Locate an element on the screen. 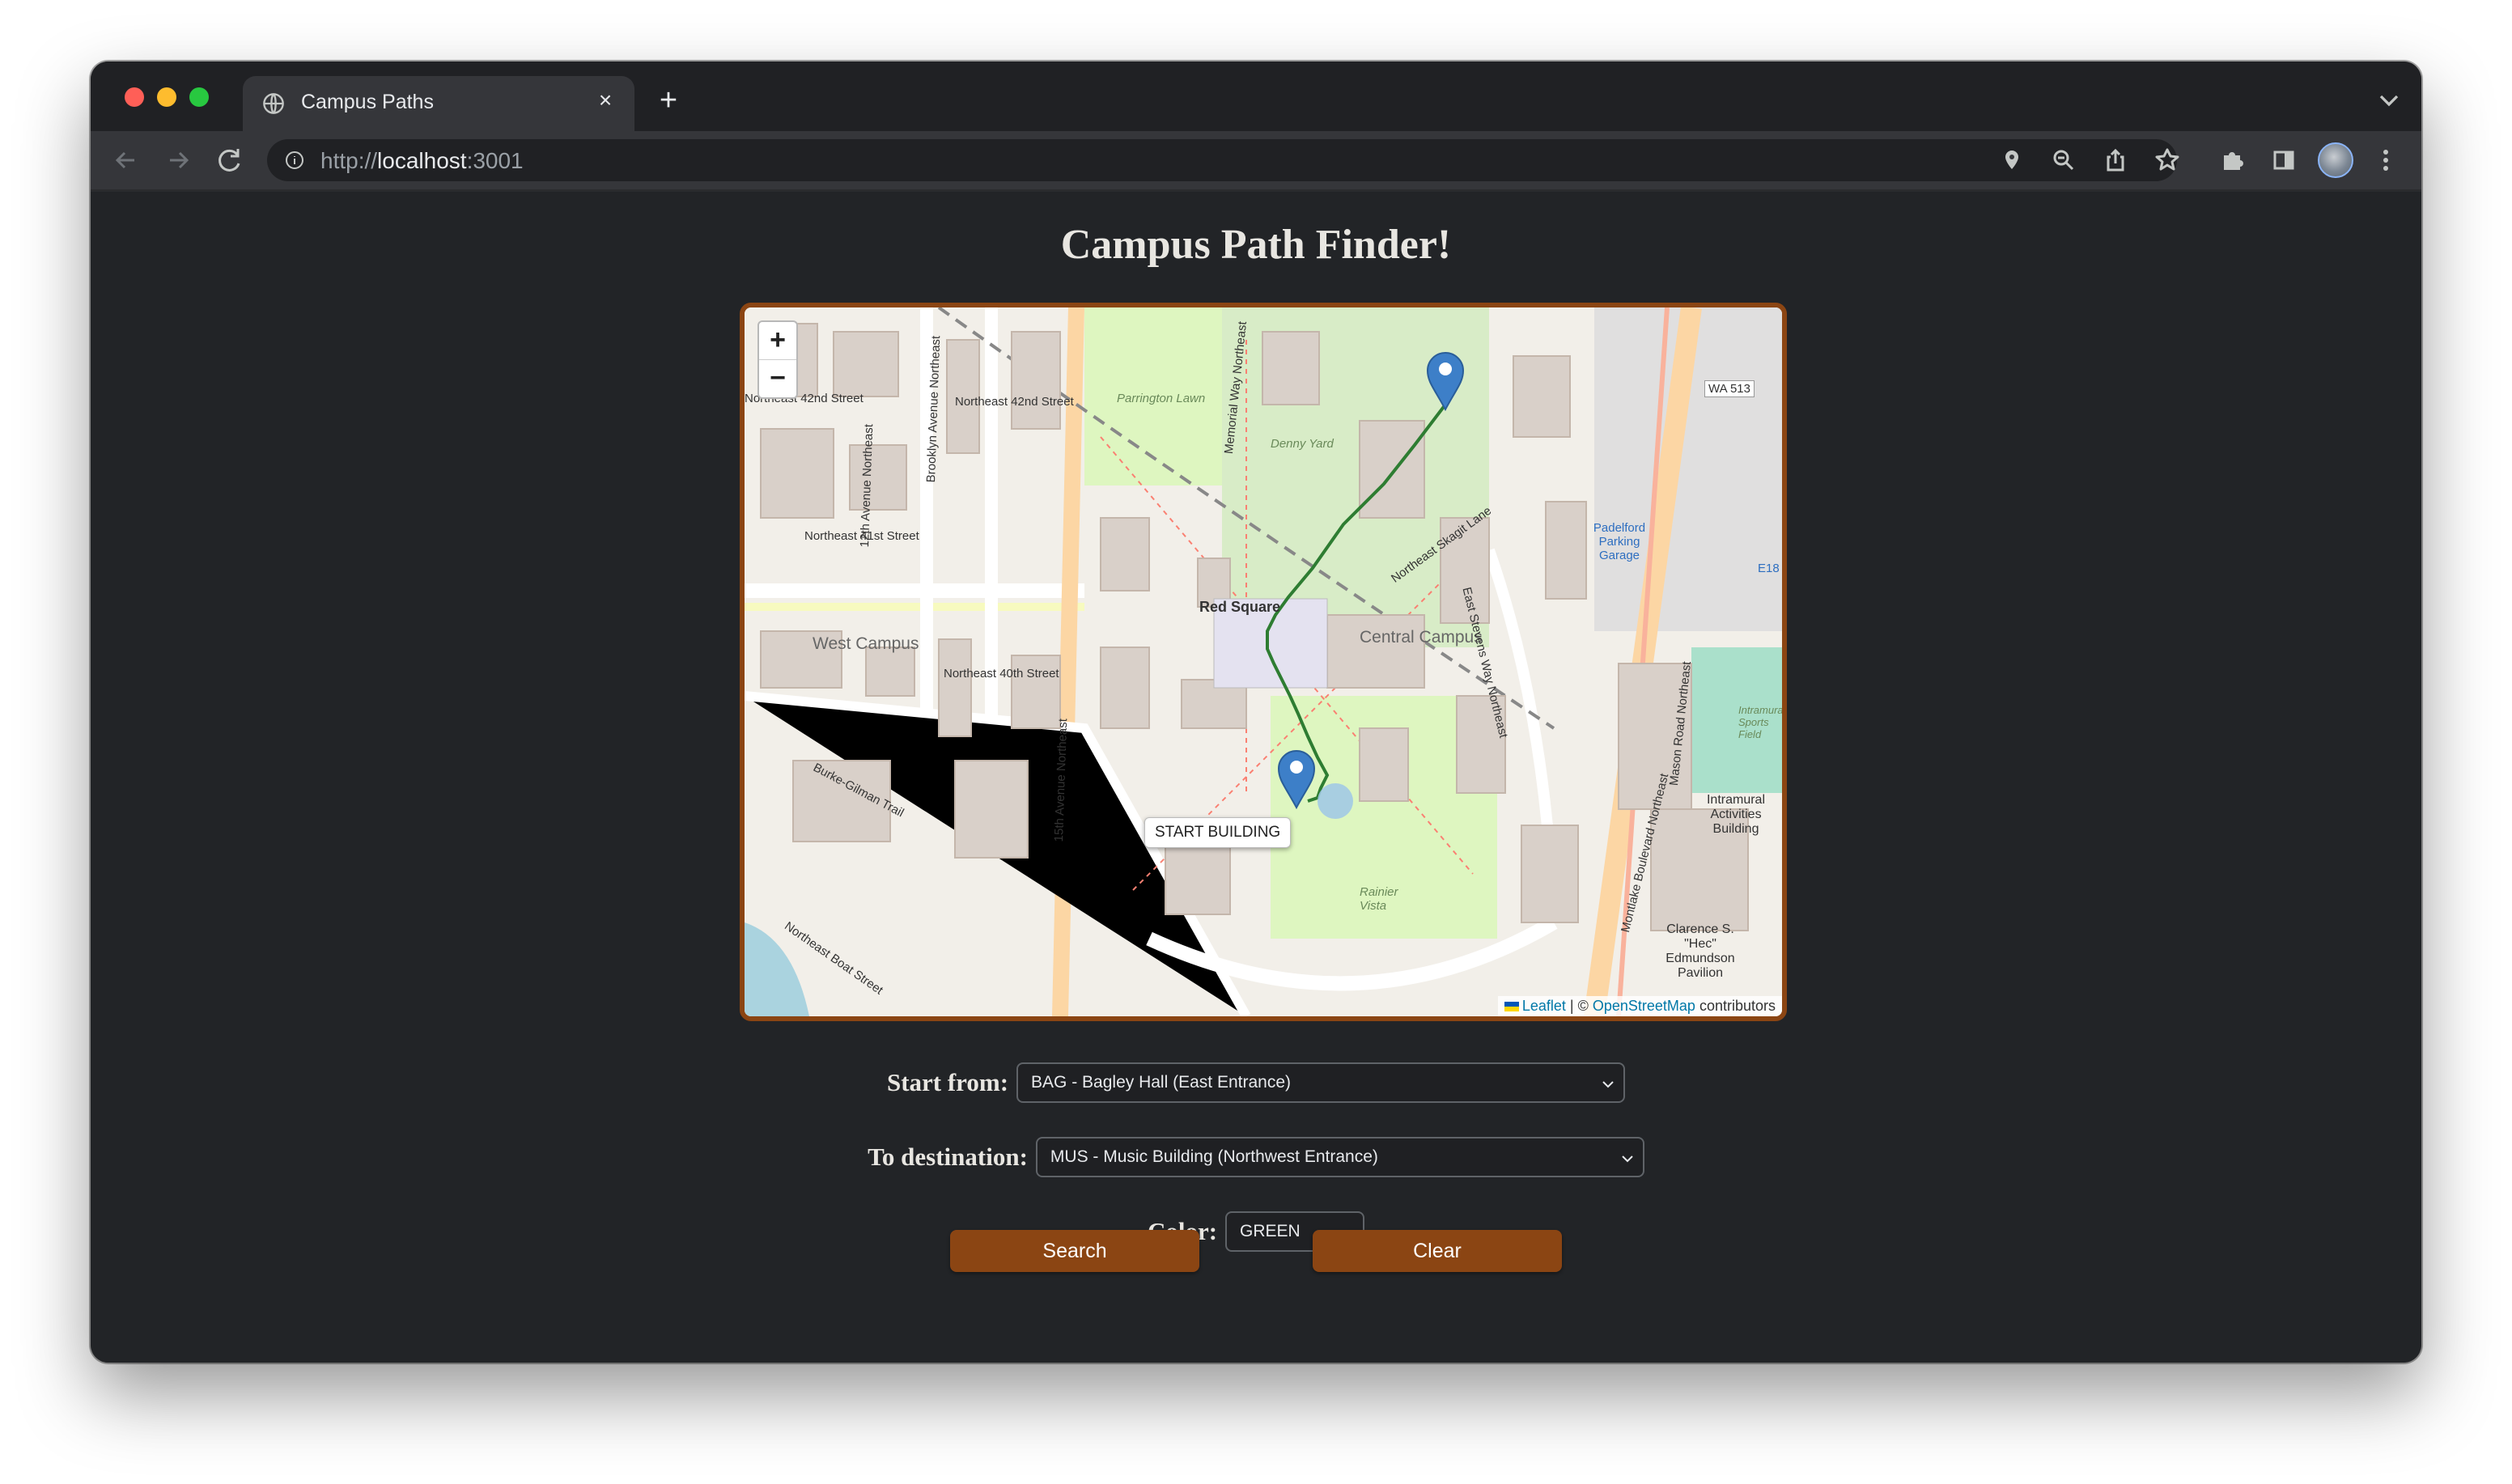 The width and height of the screenshot is (2512, 1484). map-label-padelford: Padelford Parking Garage is located at coordinates (1619, 541).